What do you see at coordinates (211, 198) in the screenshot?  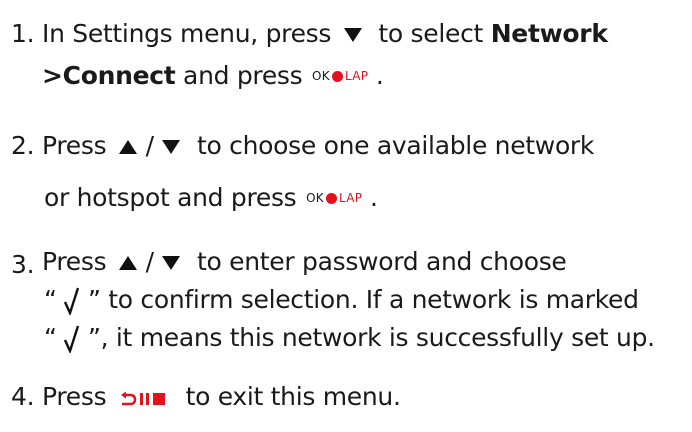 I see `step-2-line-2: or hotspot and press OK LAP .` at bounding box center [211, 198].